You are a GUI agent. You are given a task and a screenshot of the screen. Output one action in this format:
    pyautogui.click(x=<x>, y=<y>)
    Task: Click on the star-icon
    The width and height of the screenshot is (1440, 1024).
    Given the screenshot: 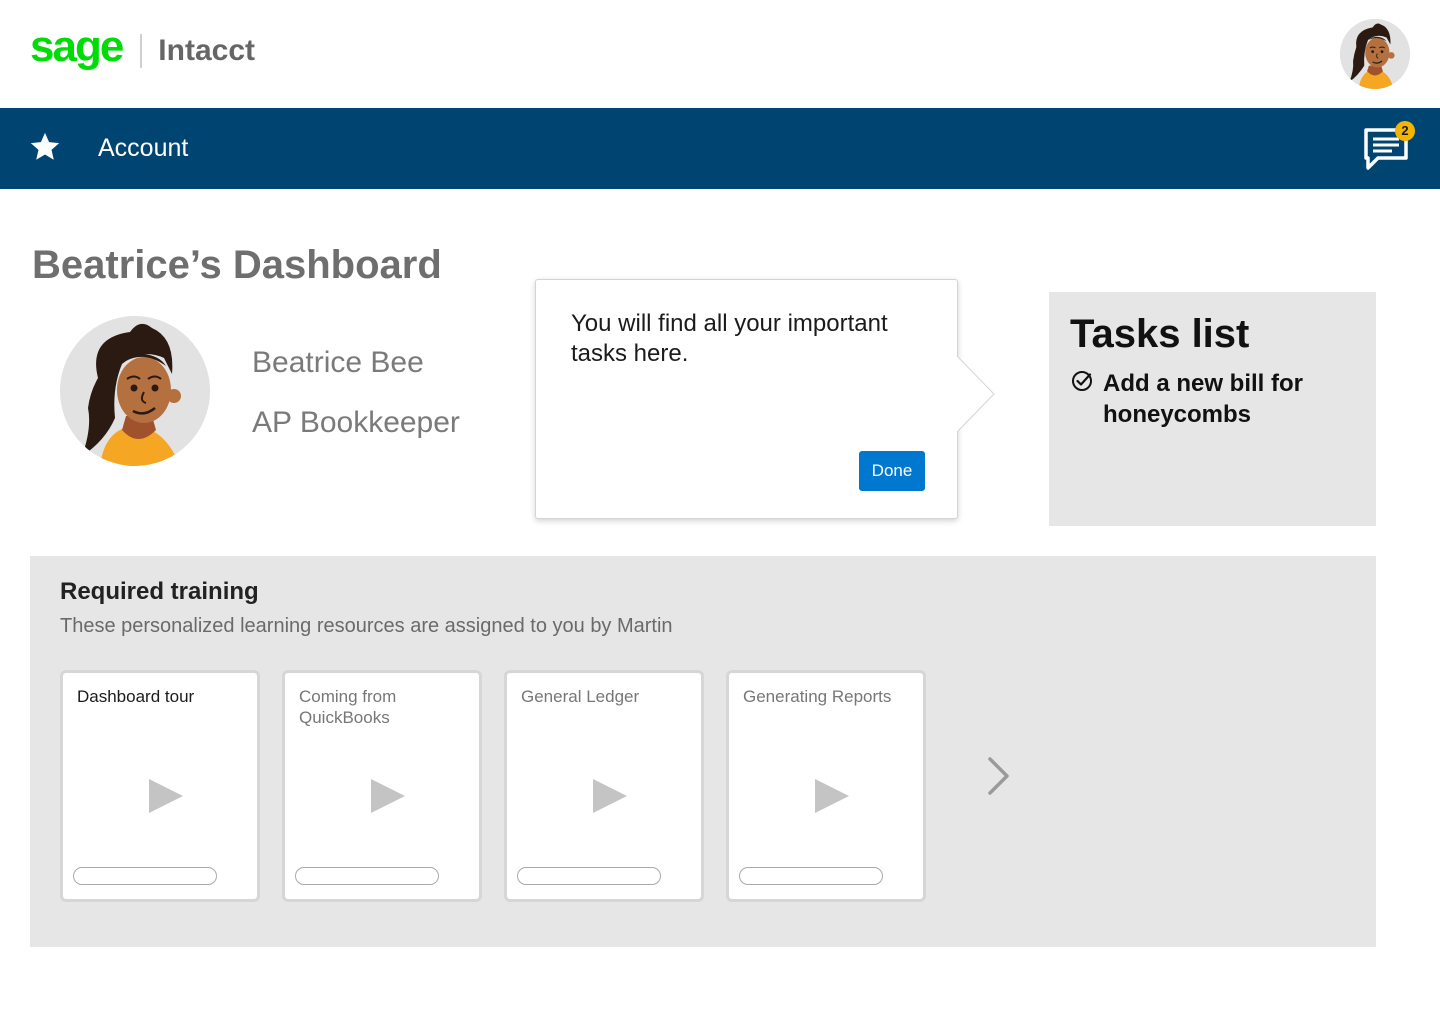 What is the action you would take?
    pyautogui.click(x=45, y=147)
    